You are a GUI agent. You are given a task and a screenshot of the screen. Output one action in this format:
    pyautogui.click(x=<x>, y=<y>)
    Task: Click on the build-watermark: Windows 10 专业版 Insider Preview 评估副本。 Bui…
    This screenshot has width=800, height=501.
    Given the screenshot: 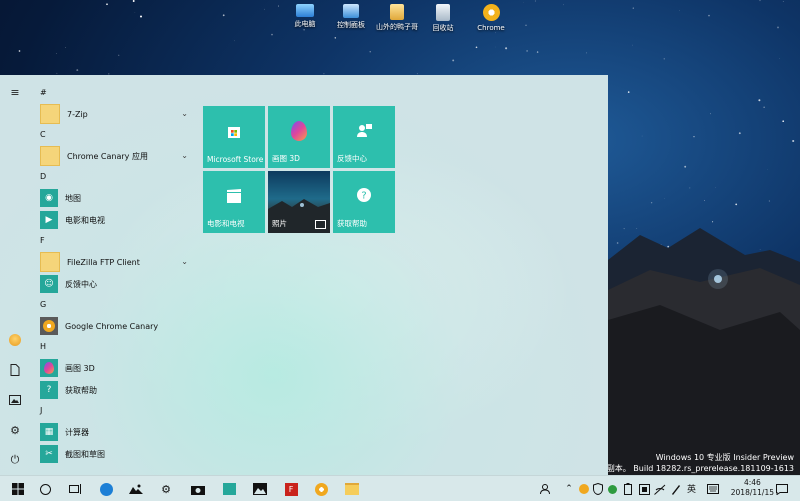 What is the action you would take?
    pyautogui.click(x=692, y=463)
    